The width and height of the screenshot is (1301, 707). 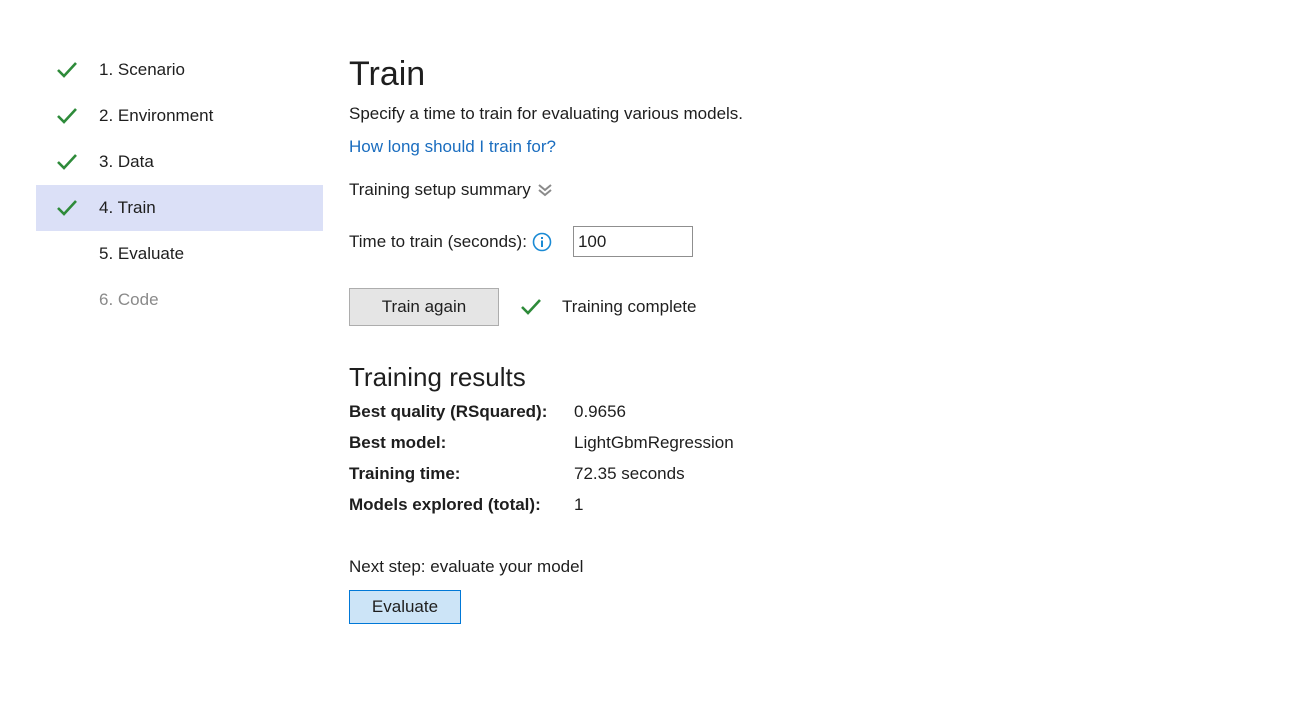 What do you see at coordinates (542, 242) in the screenshot?
I see `info-icon` at bounding box center [542, 242].